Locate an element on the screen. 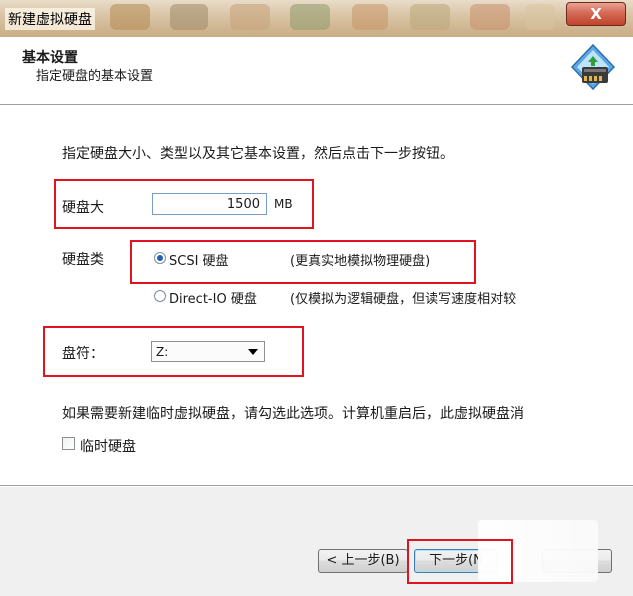 This screenshot has height=596, width=633. temp-disk-note: 如果需要新建临时虚拟硬盘，请勾选此选项。计算机重启后，此虚拟硬盘消 is located at coordinates (293, 414).